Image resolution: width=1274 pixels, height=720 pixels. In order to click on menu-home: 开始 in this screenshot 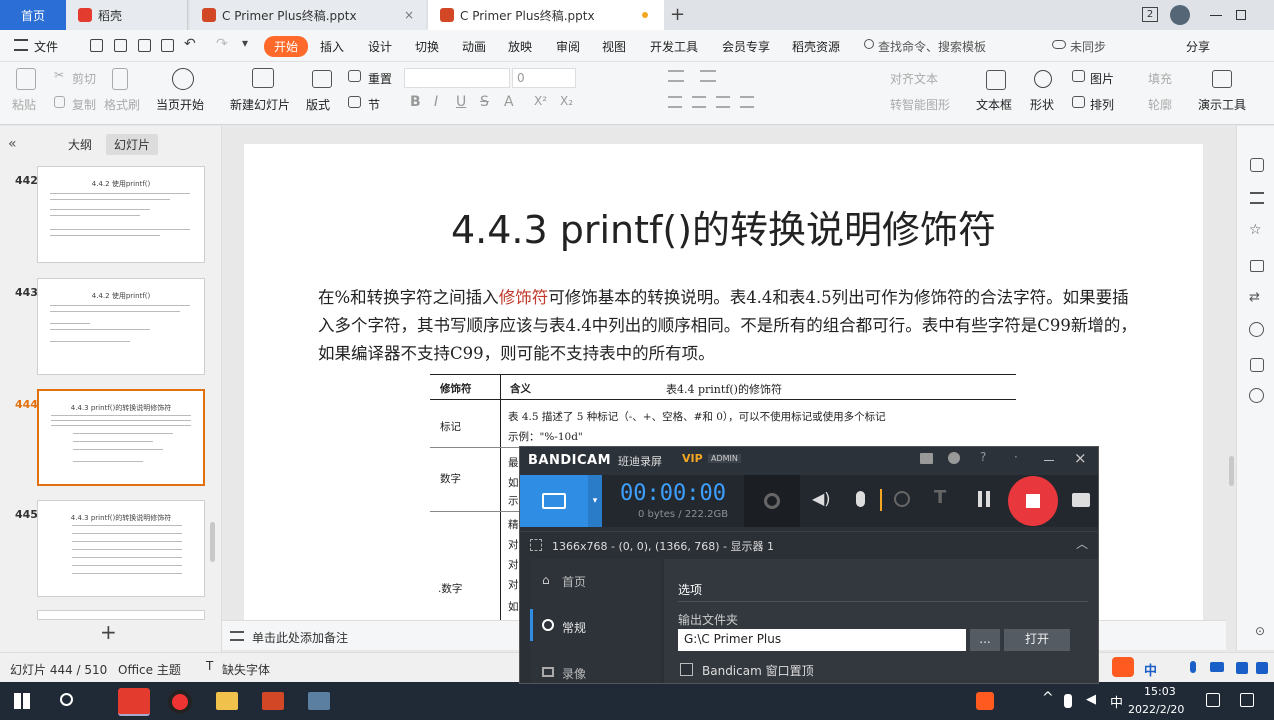, I will do `click(286, 46)`.